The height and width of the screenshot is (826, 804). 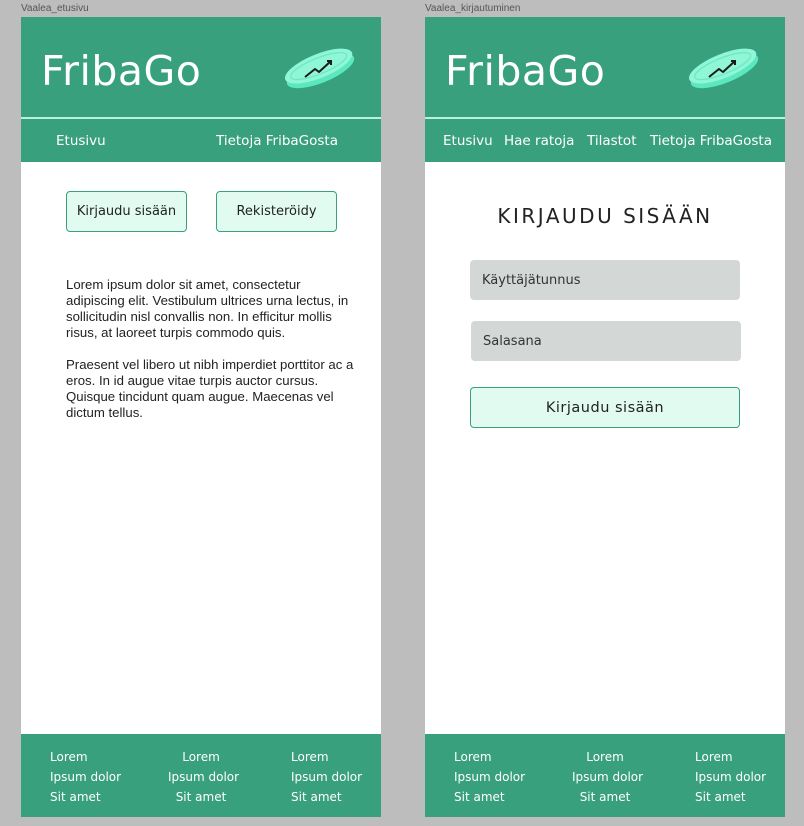 What do you see at coordinates (605, 216) in the screenshot?
I see `login-title: KIRJAUDU SISÄÄN` at bounding box center [605, 216].